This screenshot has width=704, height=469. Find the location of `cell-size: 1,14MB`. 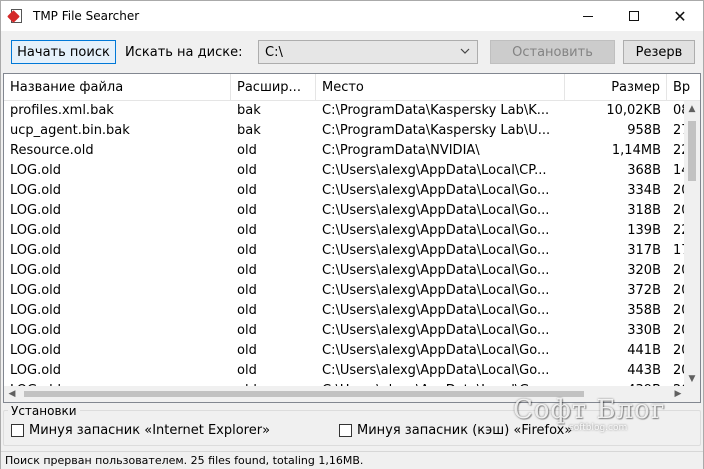

cell-size: 1,14MB is located at coordinates (636, 150).